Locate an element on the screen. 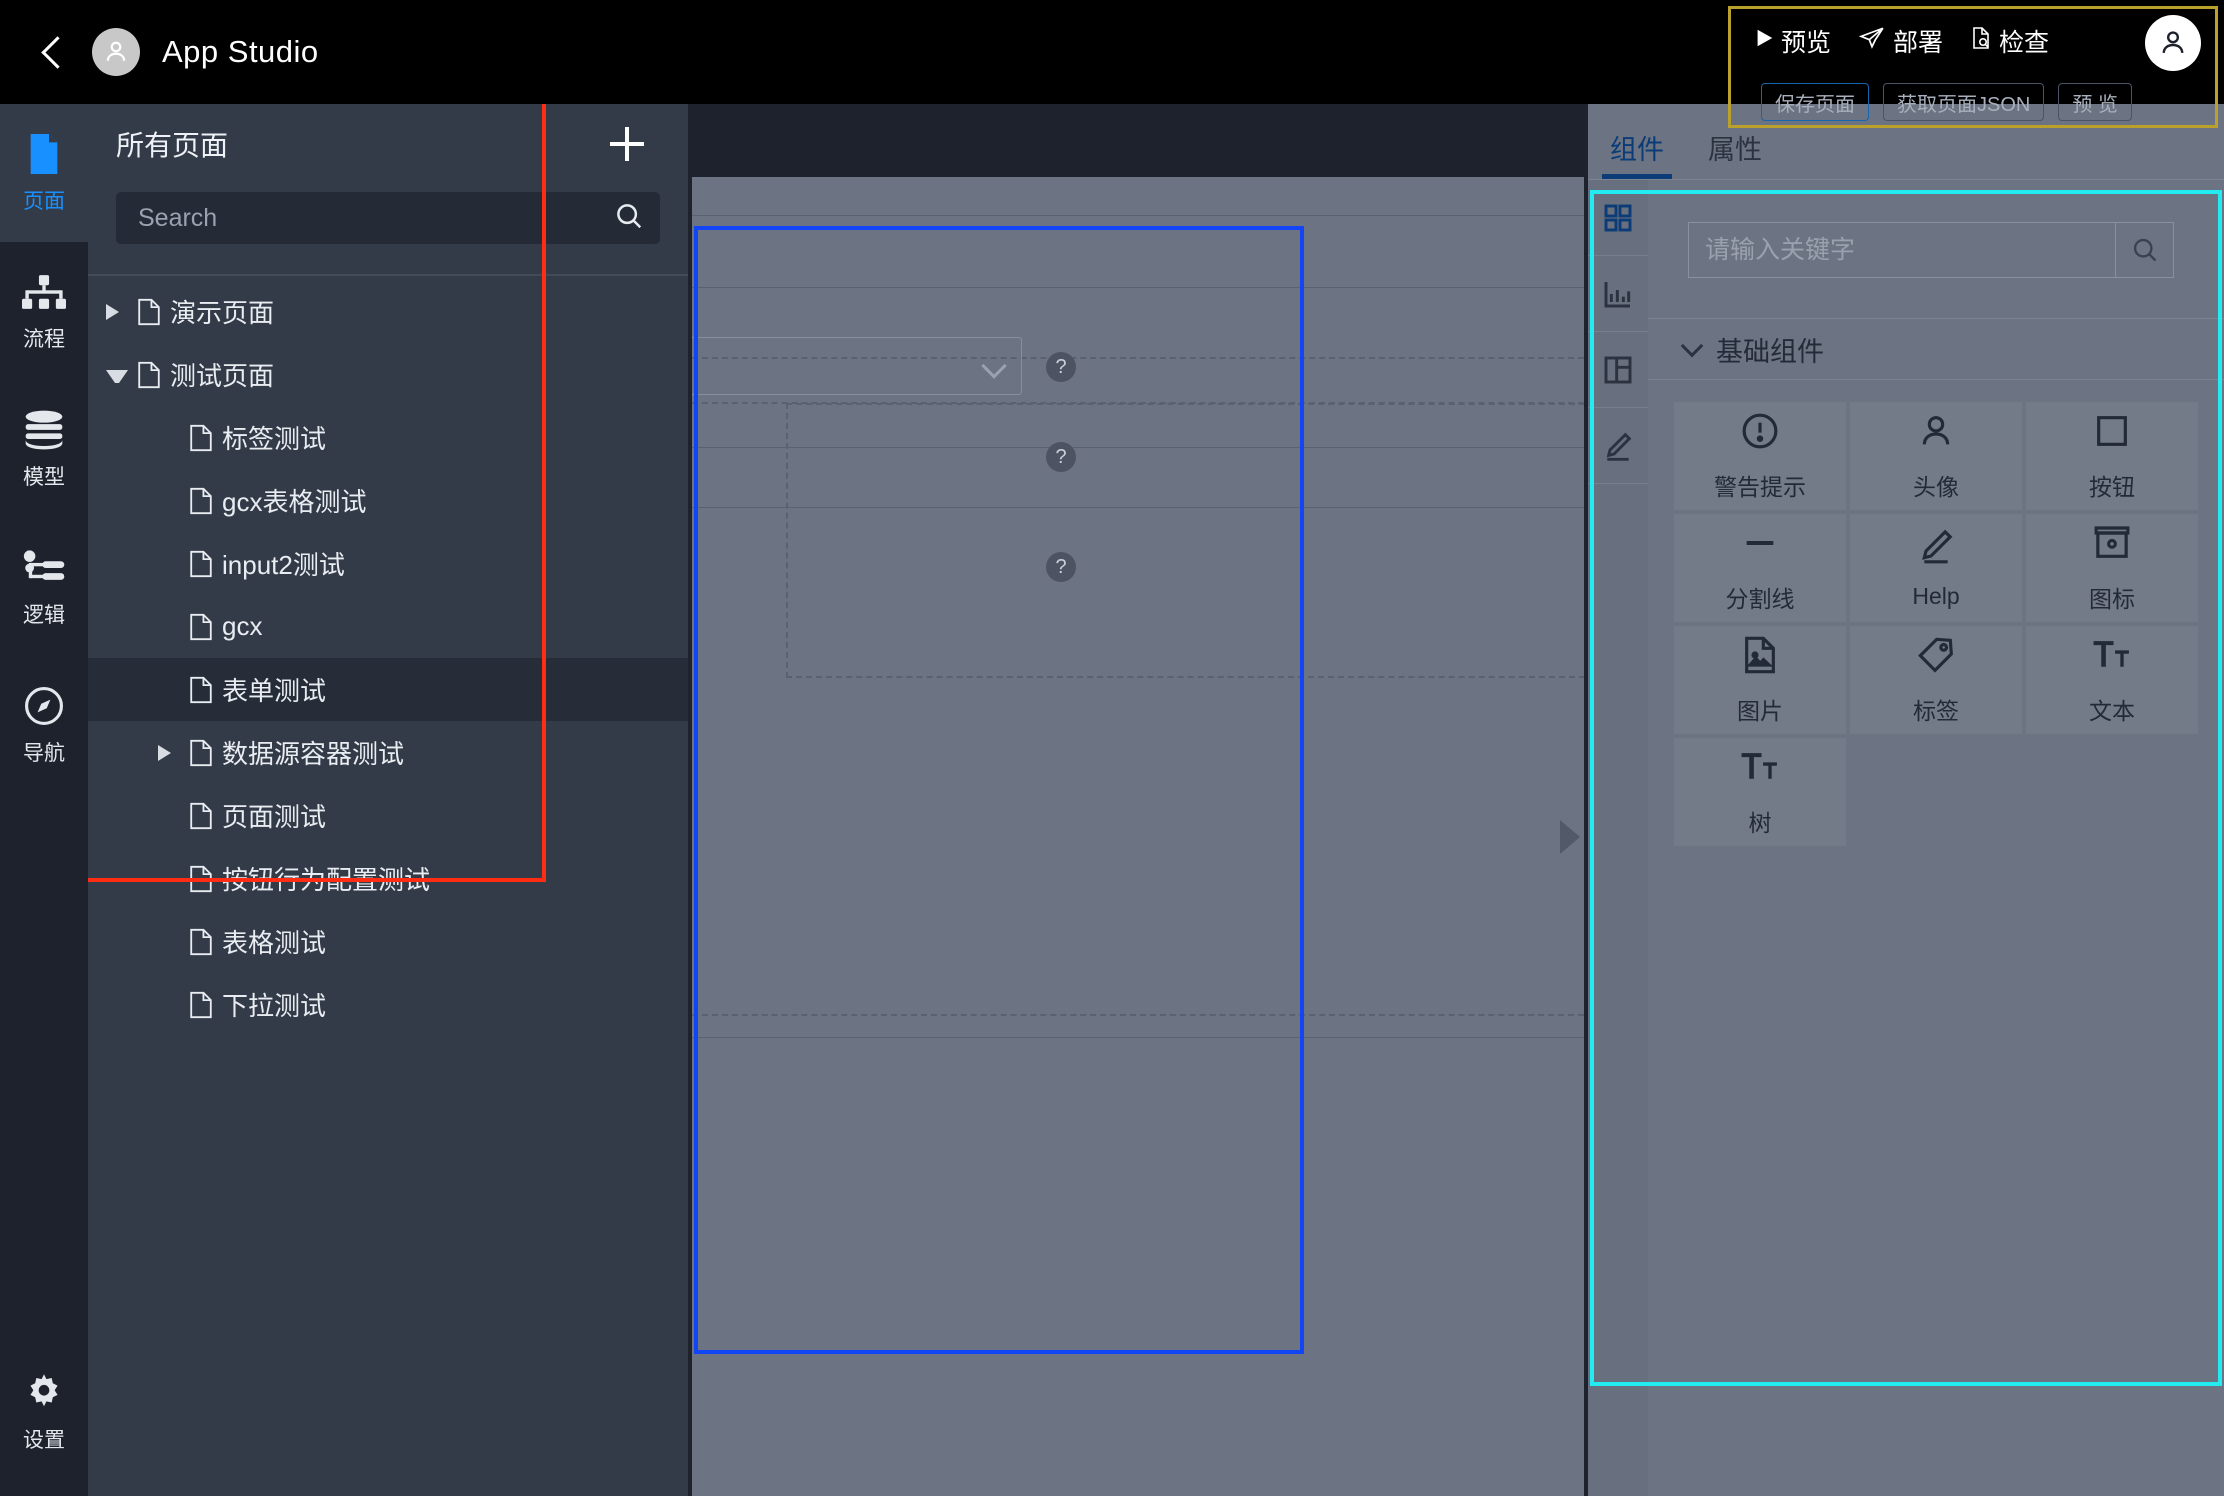 This screenshot has height=1496, width=2224. help-icon-3: ? is located at coordinates (1061, 567).